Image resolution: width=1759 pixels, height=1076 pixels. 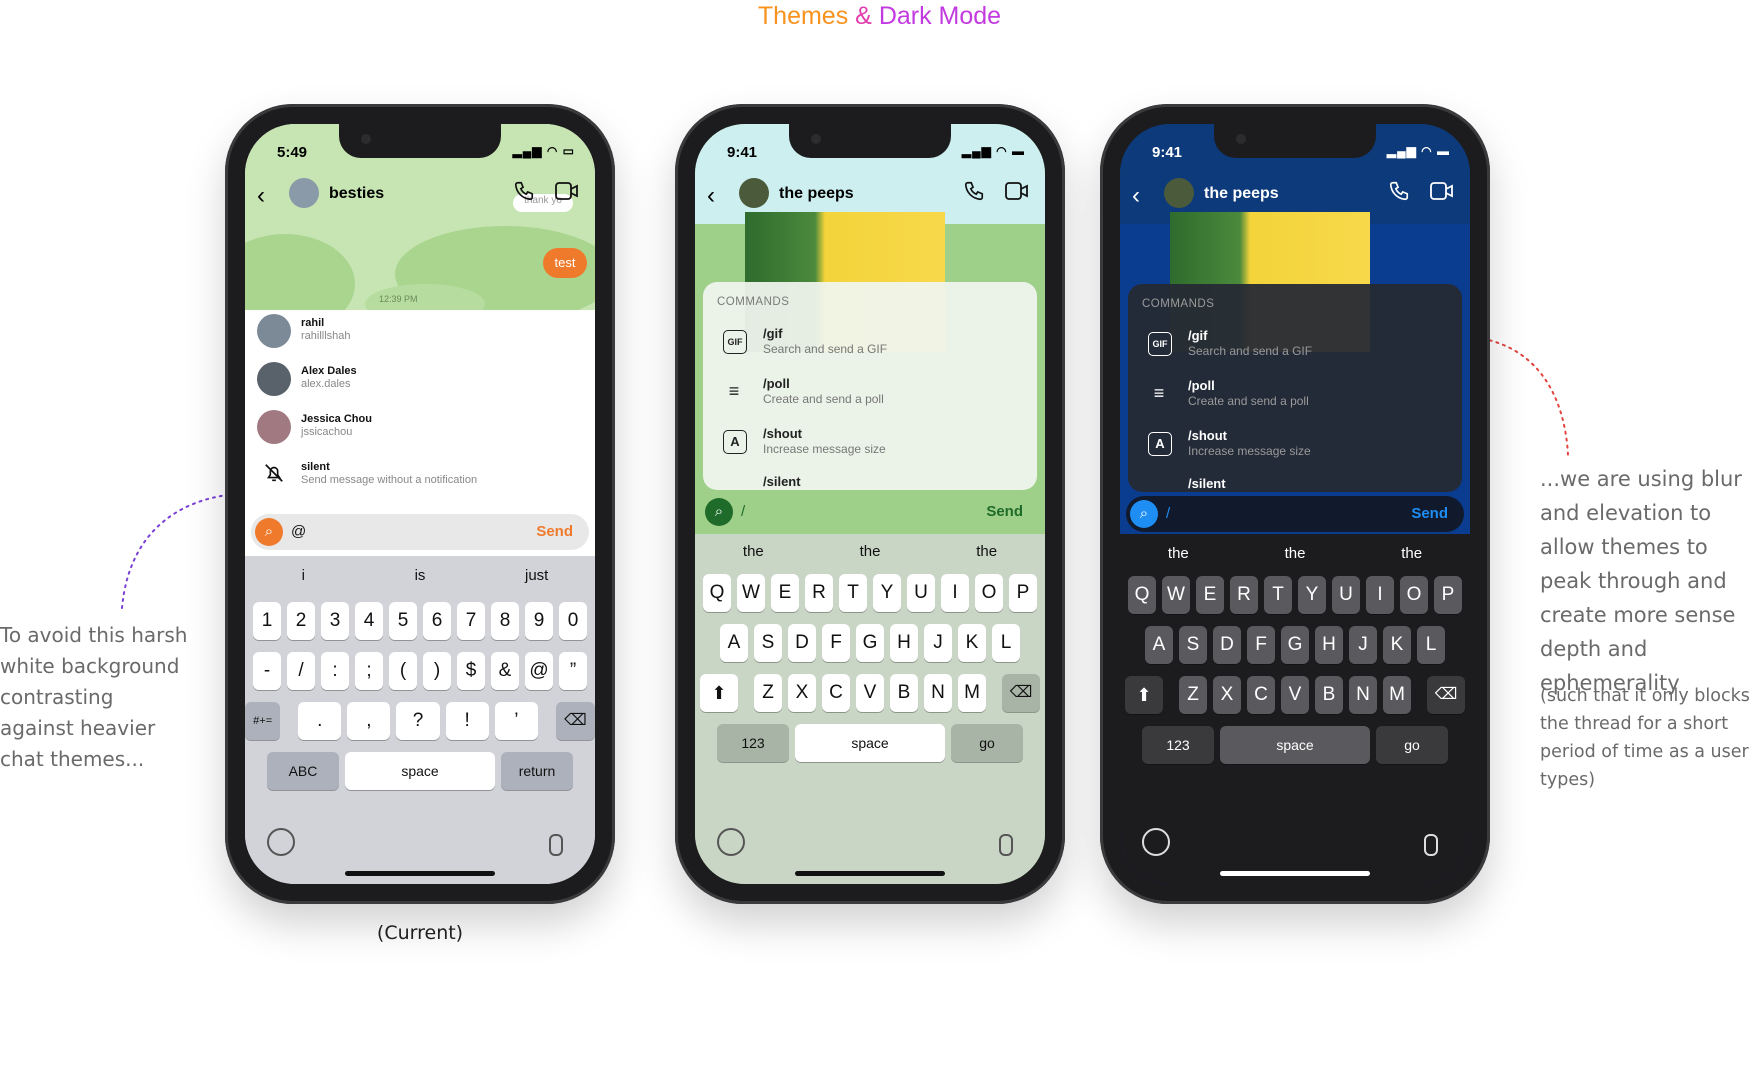 I want to click on suggestion: is, so click(x=420, y=576).